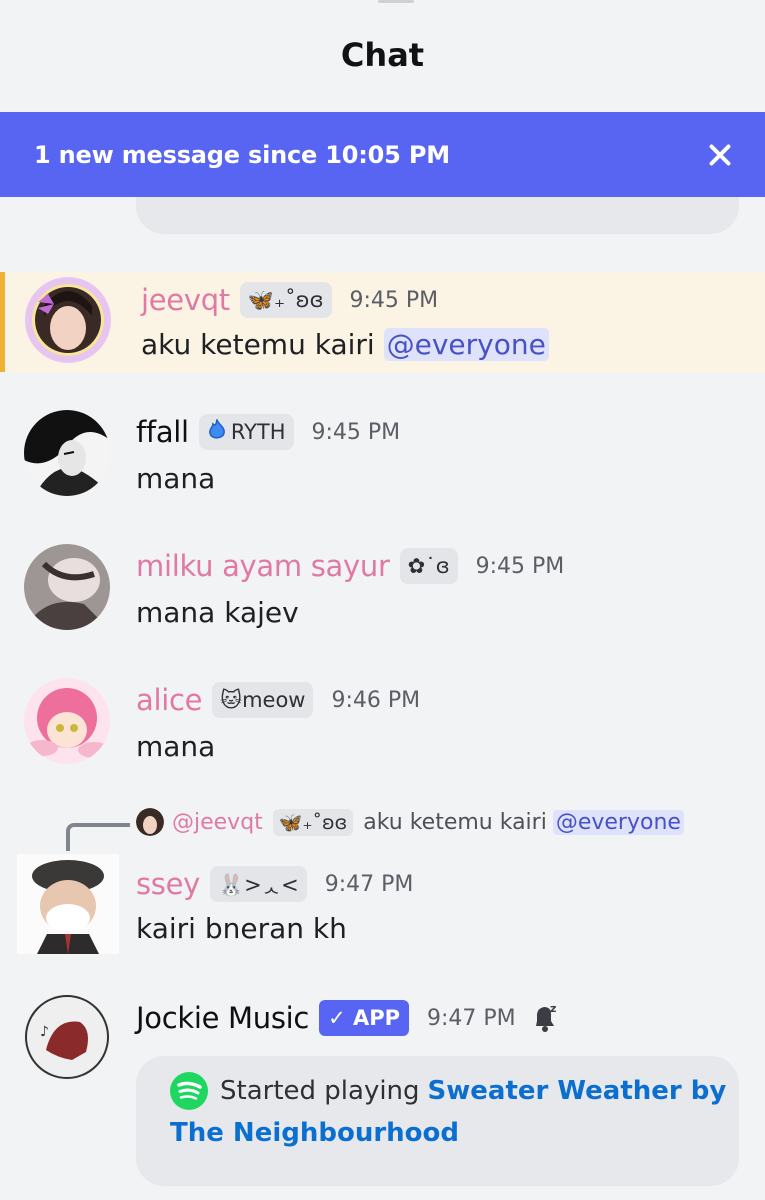  Describe the element at coordinates (455, 822) in the screenshot. I see `reply-text: aku ketemu kairi` at that location.